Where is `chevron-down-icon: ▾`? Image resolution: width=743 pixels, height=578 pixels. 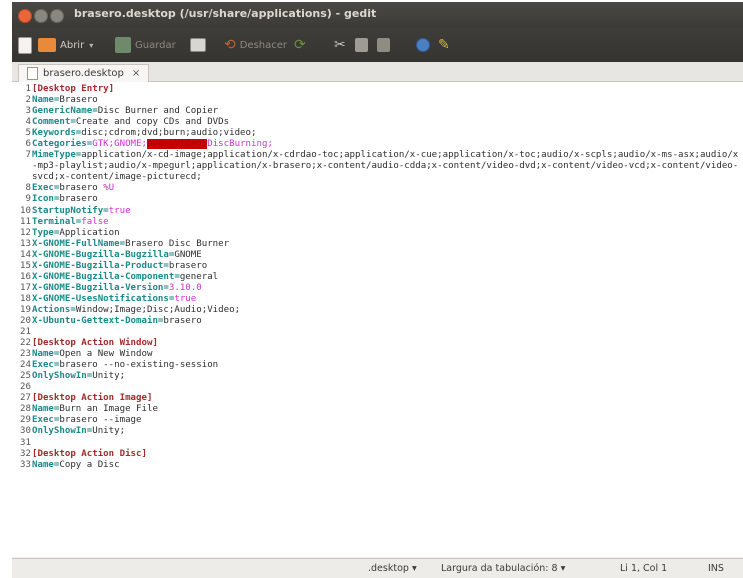 chevron-down-icon: ▾ is located at coordinates (91, 45).